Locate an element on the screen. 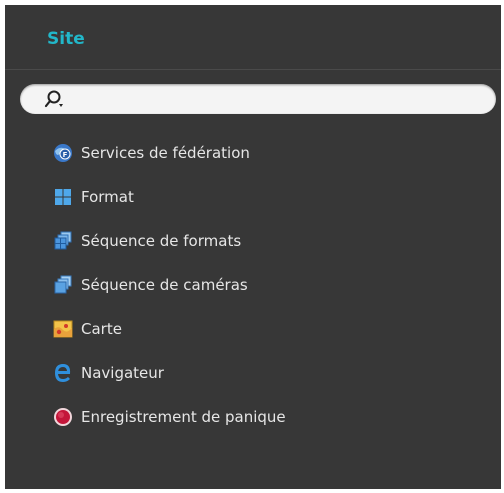 This screenshot has width=504, height=493. item-label: Format is located at coordinates (107, 197).